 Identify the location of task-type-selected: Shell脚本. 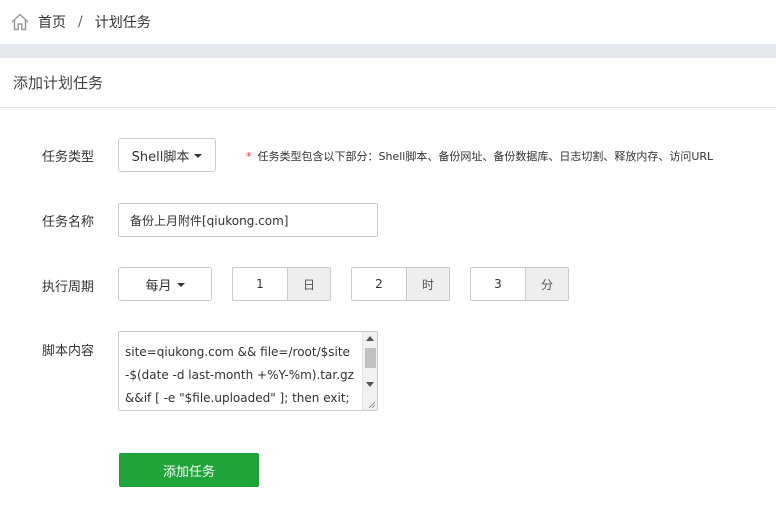
(160, 157).